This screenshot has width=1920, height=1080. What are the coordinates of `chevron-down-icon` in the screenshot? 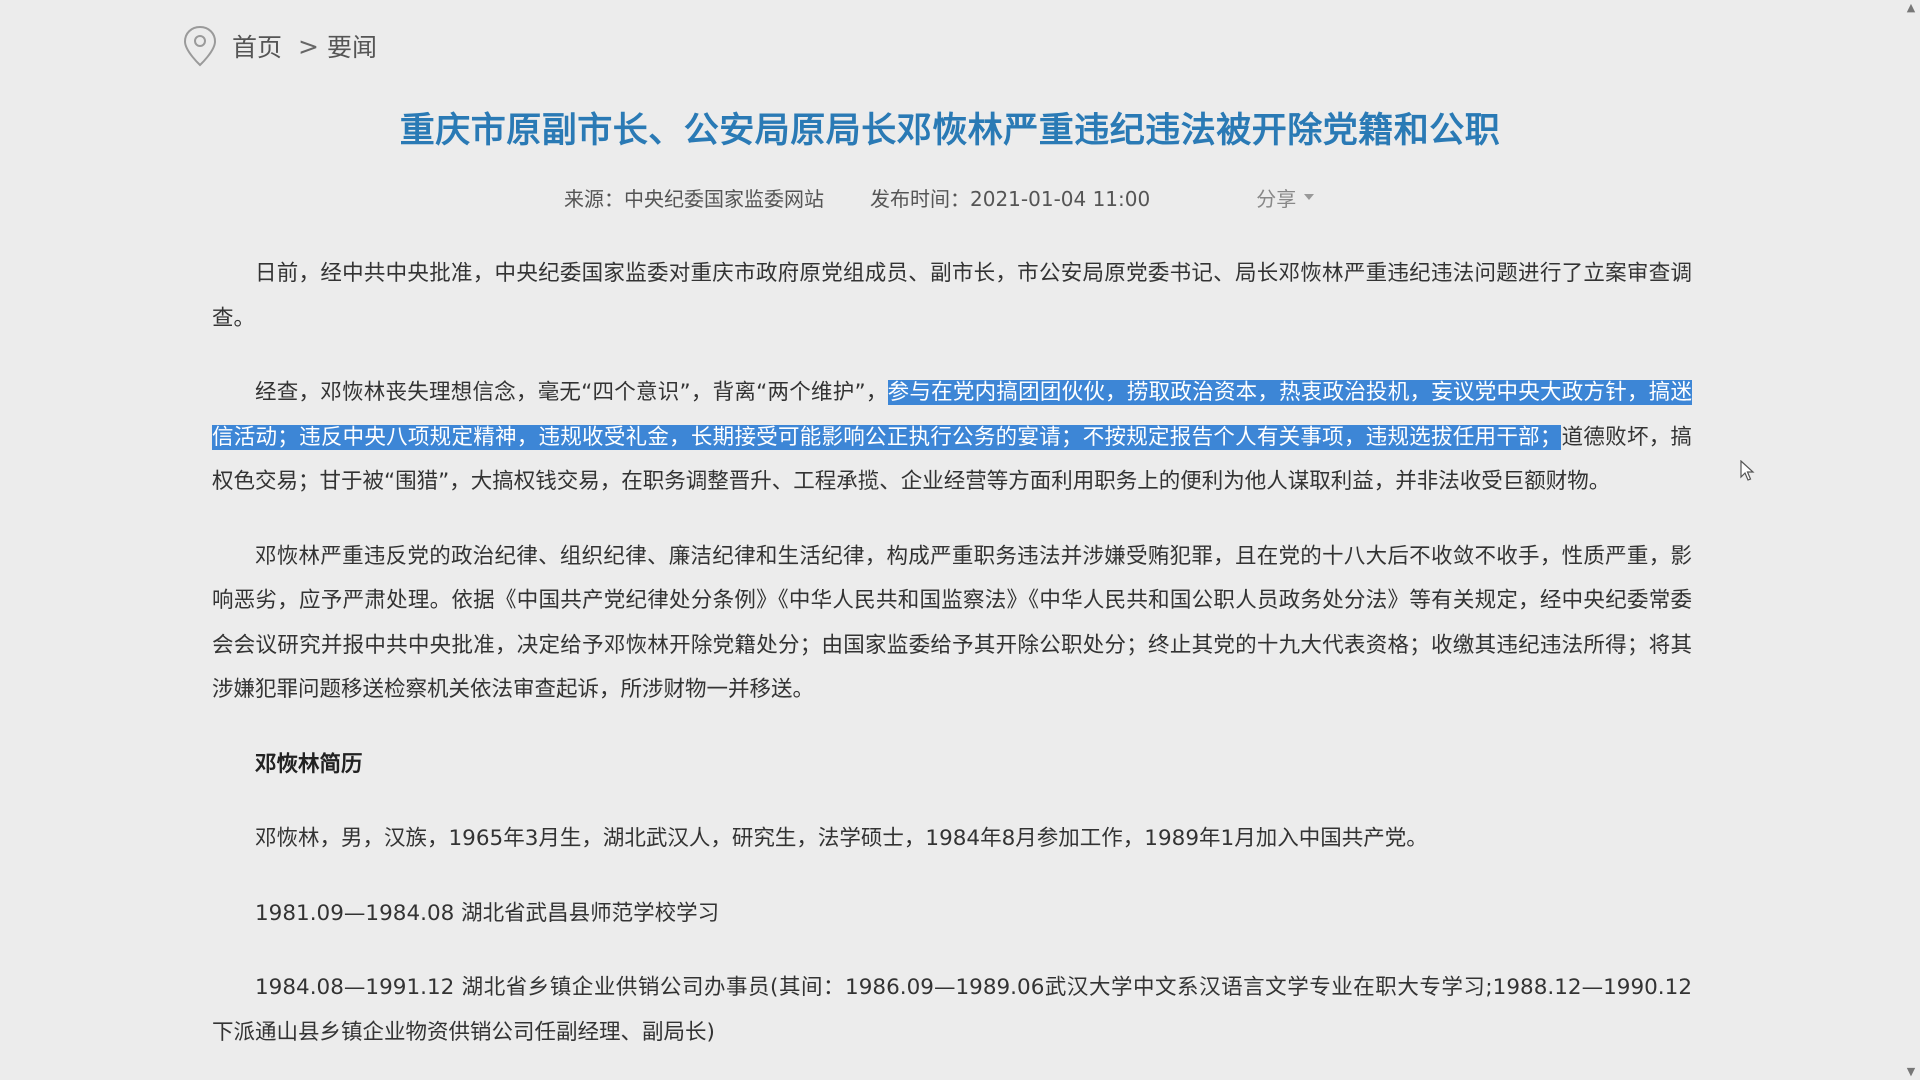 It's located at (1309, 197).